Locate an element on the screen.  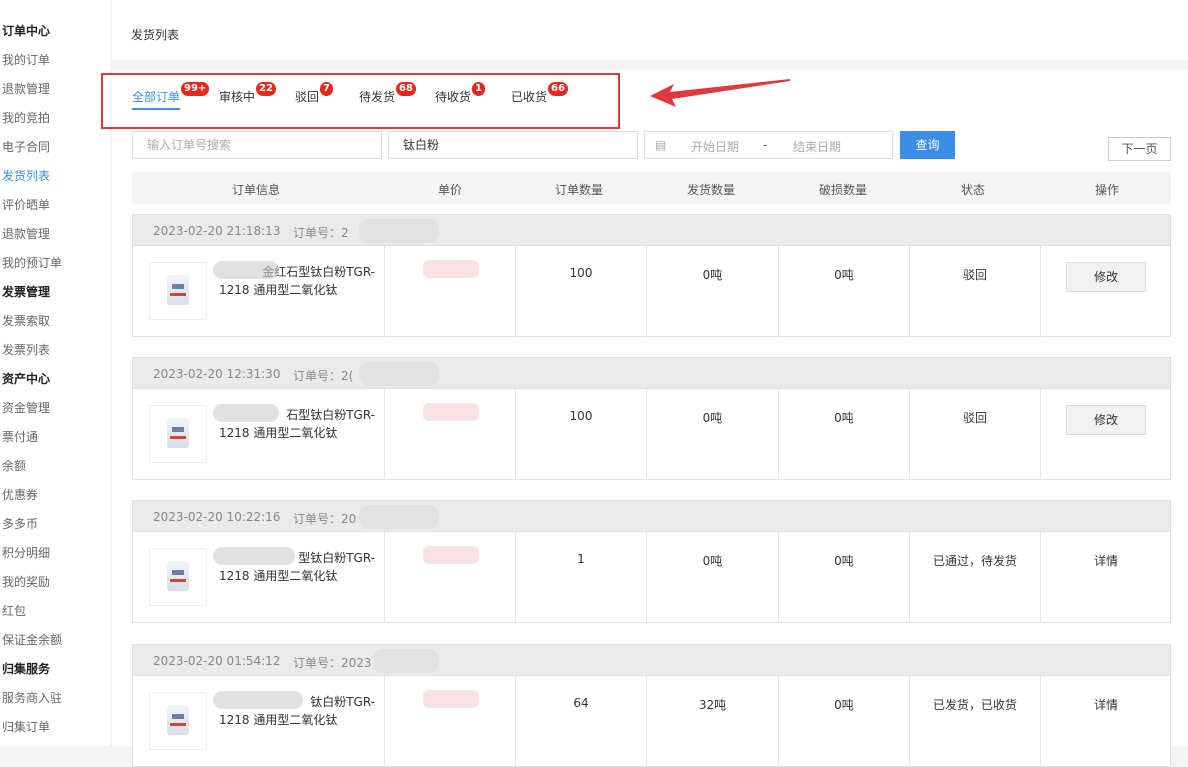
date-range-picker: ▤ 开始日期 - 结束日期 is located at coordinates (768, 145).